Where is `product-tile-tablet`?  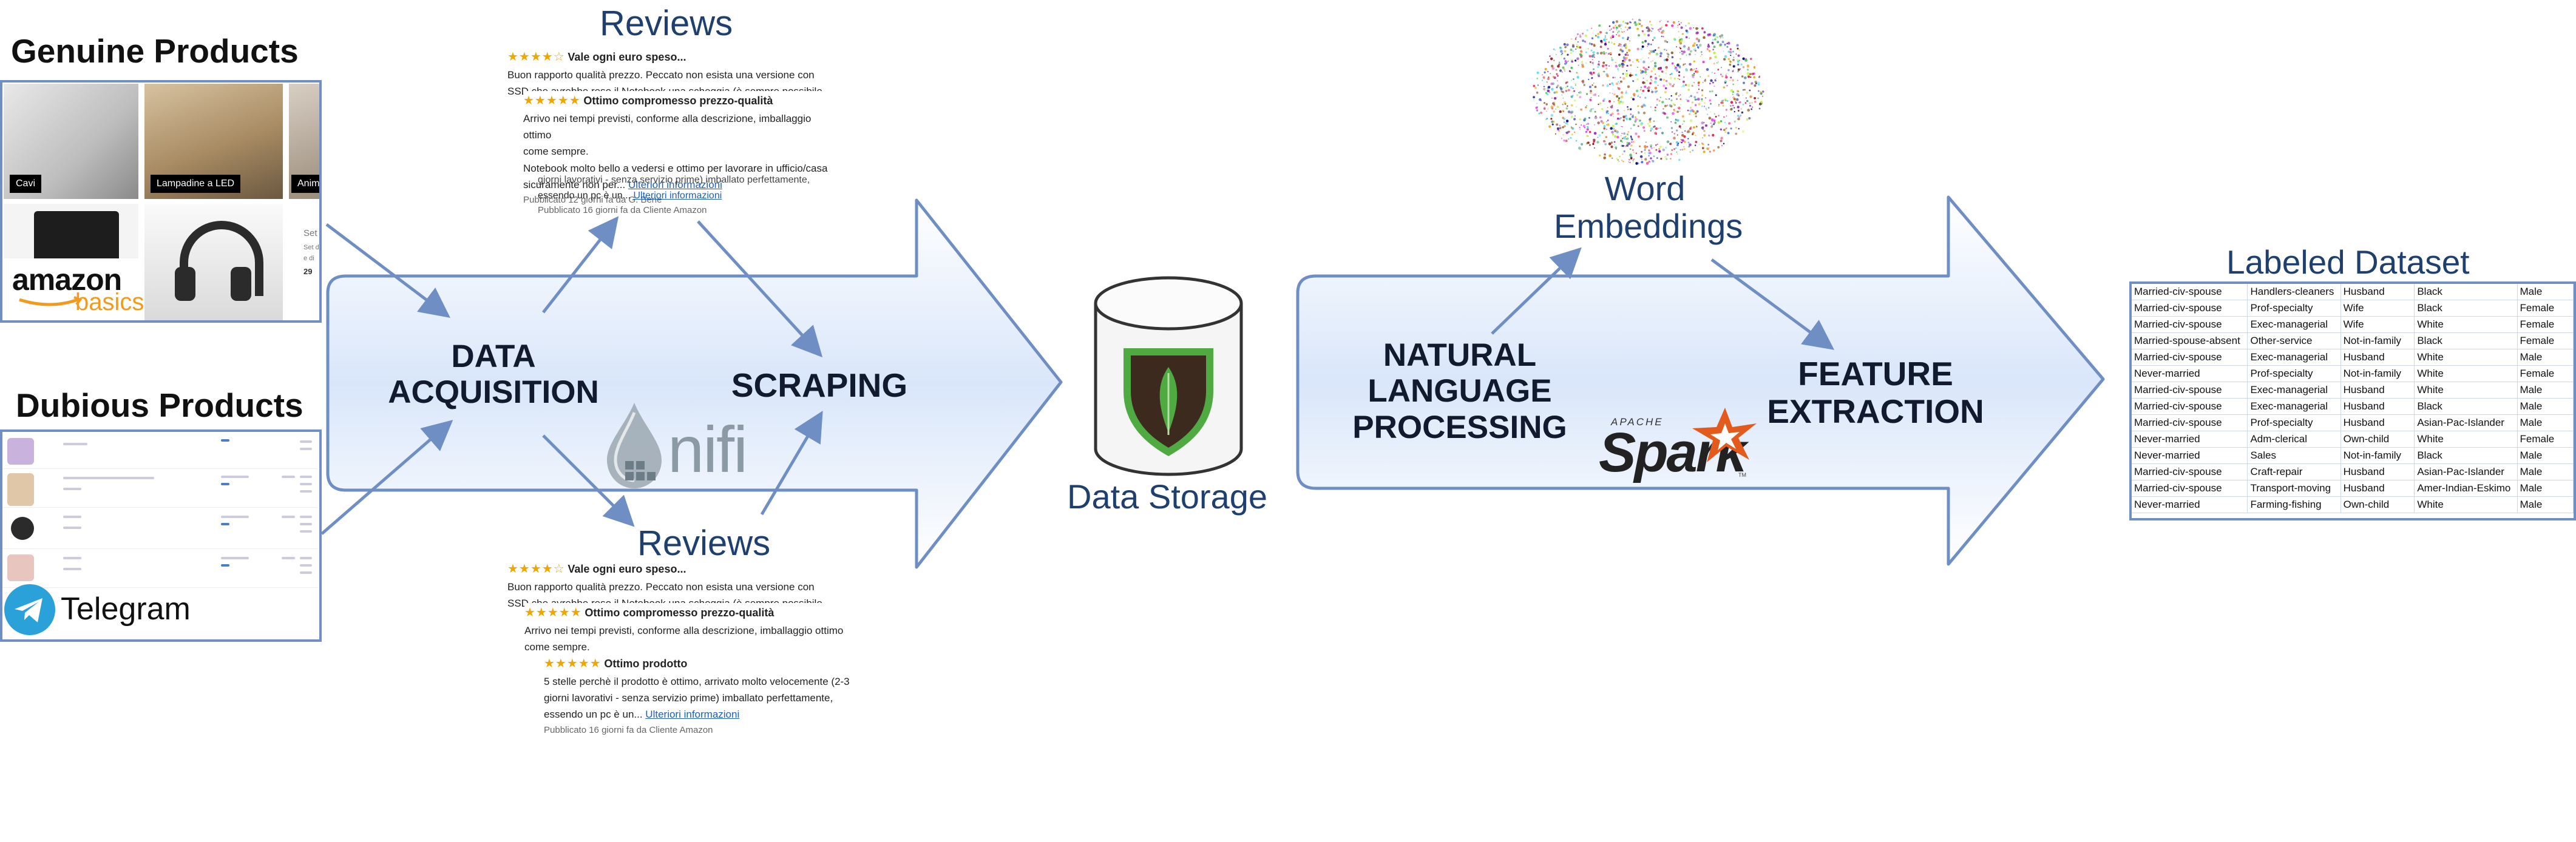
product-tile-tablet is located at coordinates (71, 231).